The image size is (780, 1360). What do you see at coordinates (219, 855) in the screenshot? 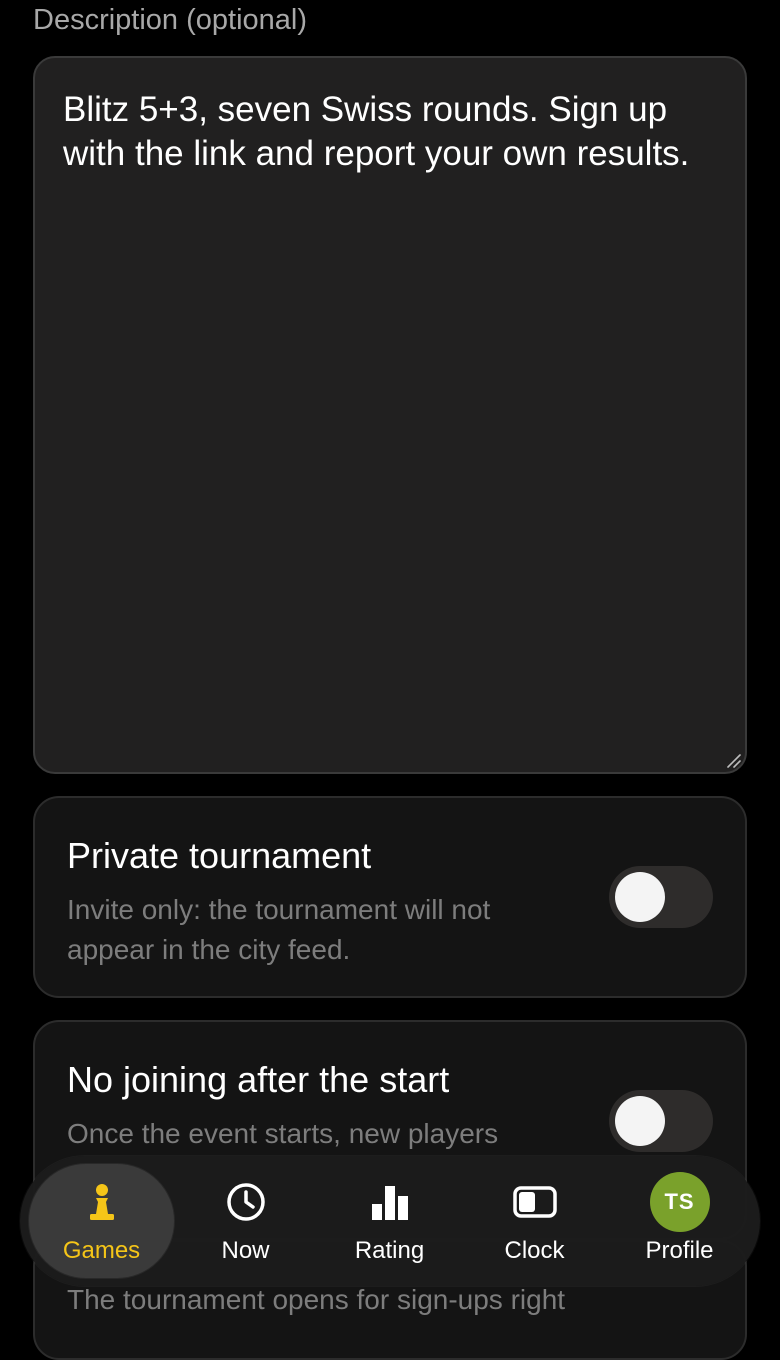
I see `private-tournament-title: Private tournament` at bounding box center [219, 855].